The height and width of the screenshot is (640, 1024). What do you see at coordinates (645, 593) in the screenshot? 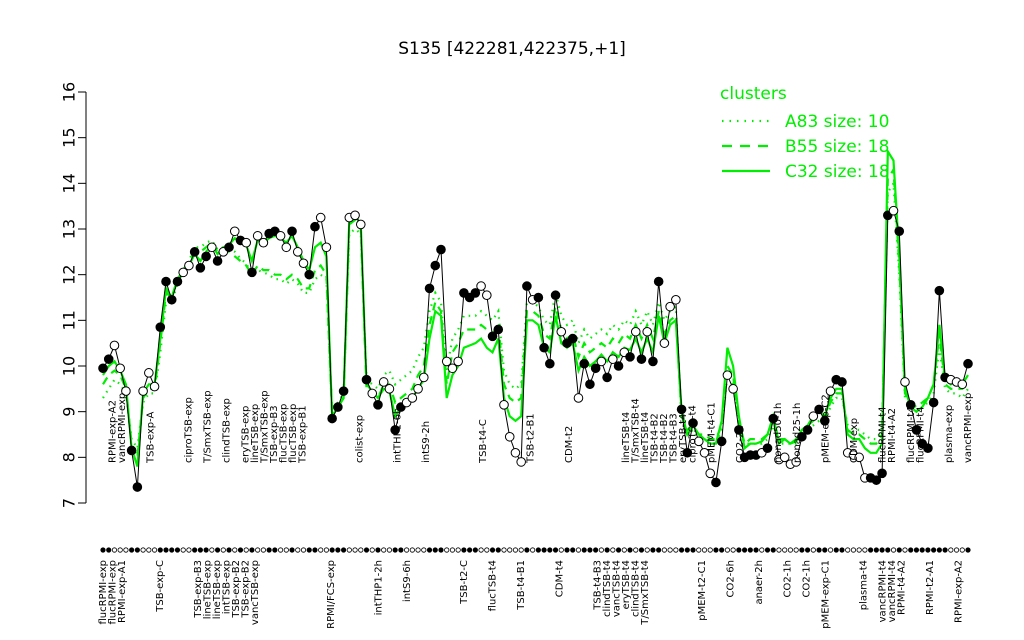
I see `x-label-bottom: T/SmxTSB-t4` at bounding box center [645, 593].